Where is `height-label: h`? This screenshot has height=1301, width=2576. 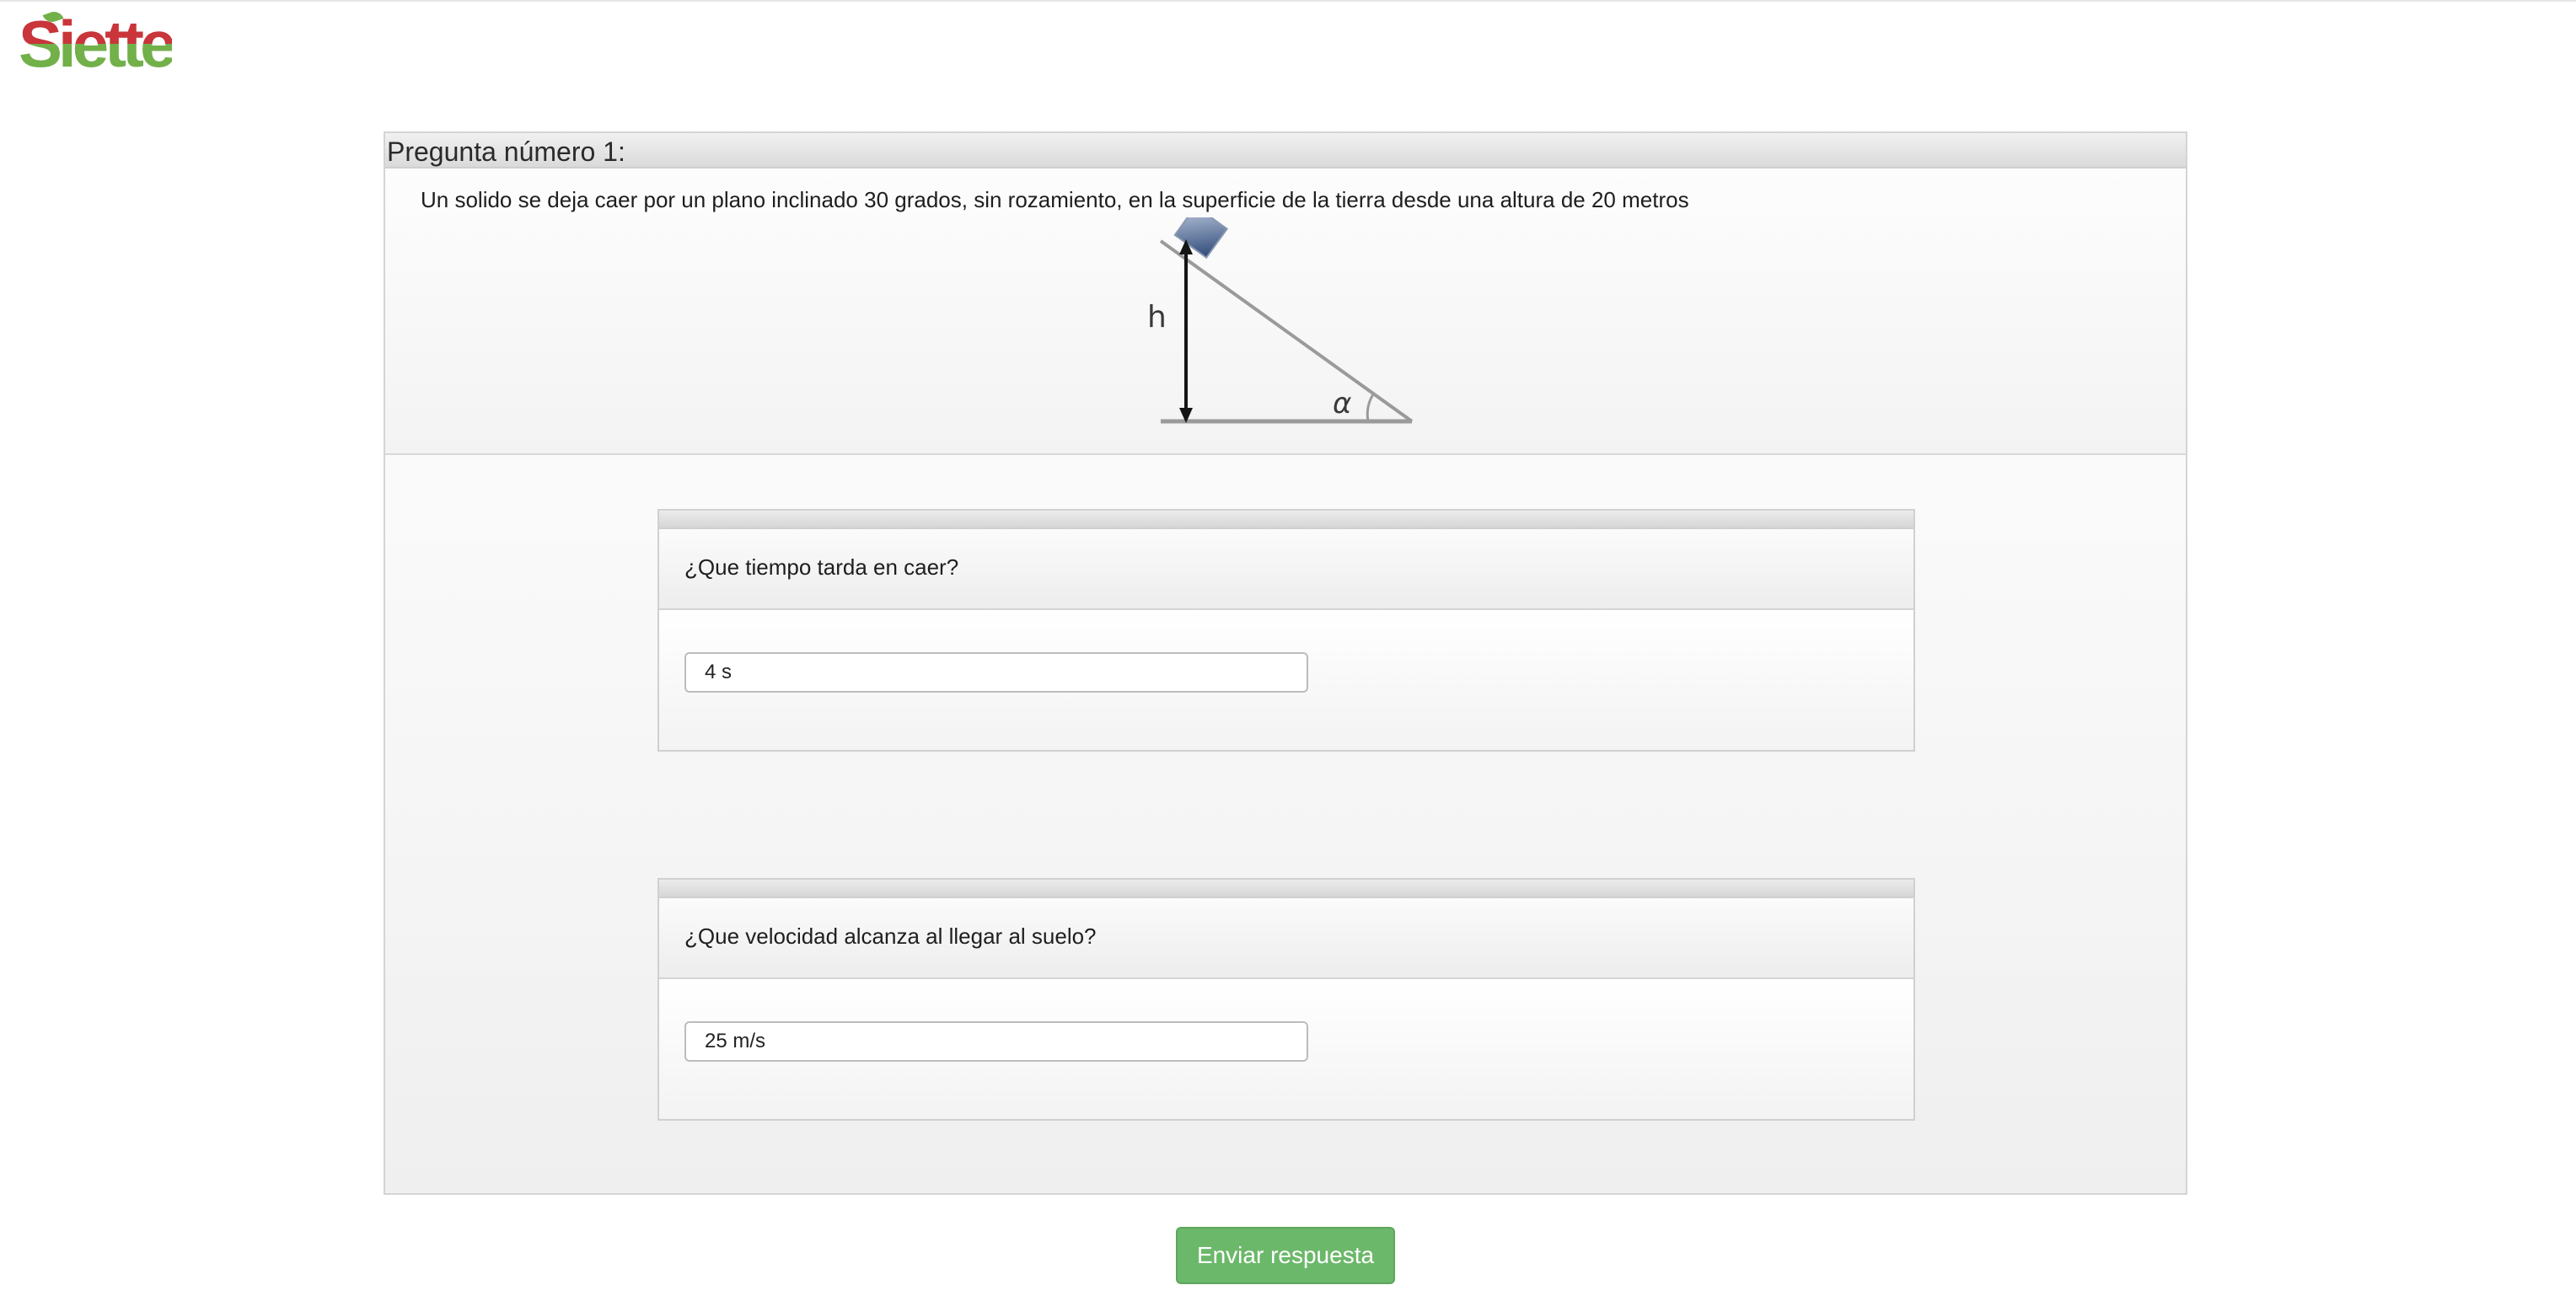 height-label: h is located at coordinates (1157, 317).